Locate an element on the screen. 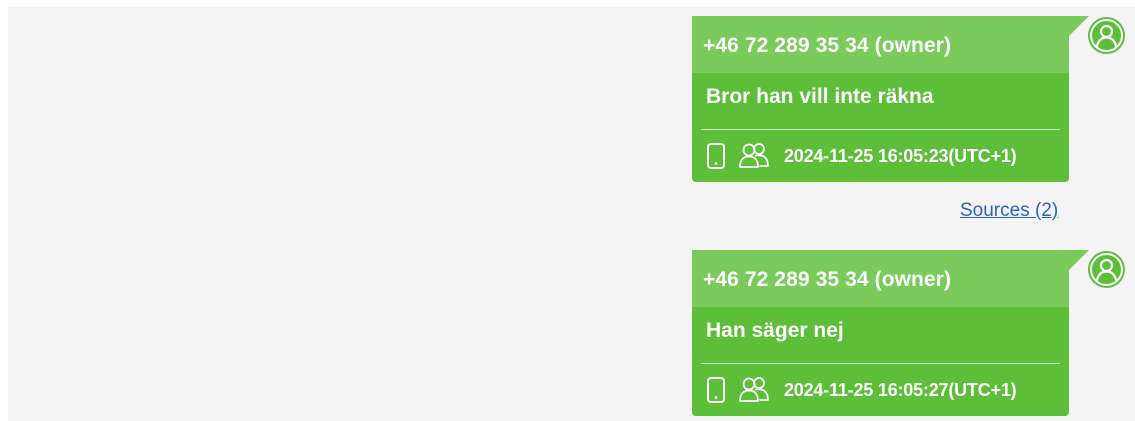 This screenshot has width=1135, height=421. message-meta: 2024-11-25 16:05:23(UTC+1) is located at coordinates (880, 156).